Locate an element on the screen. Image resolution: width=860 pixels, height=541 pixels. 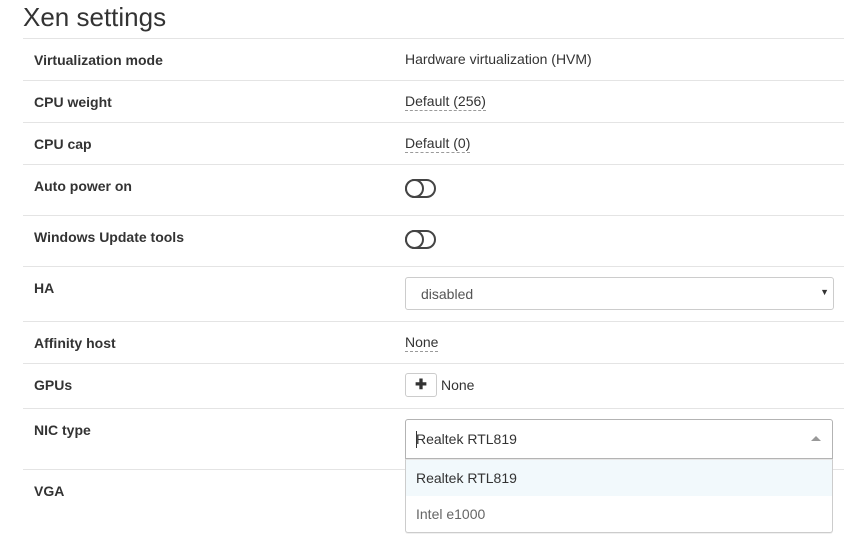
gpus-label: GPUs is located at coordinates (53, 385).